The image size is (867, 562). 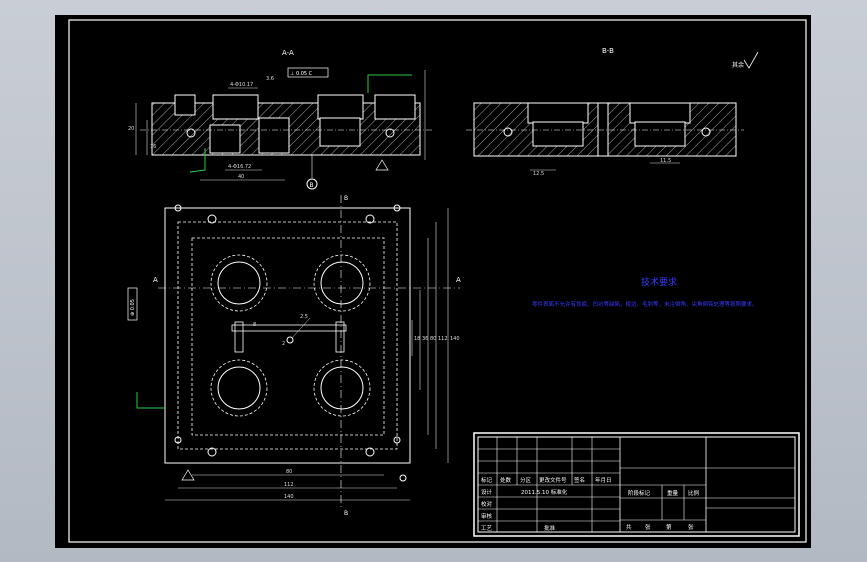 I want to click on tb-sheet-word2: 张, so click(x=691, y=527).